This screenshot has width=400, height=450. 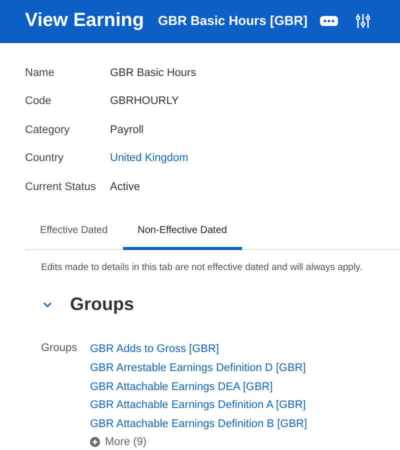 I want to click on group-link: GBR Attachable Earnings Definition B [GBR], so click(x=199, y=424).